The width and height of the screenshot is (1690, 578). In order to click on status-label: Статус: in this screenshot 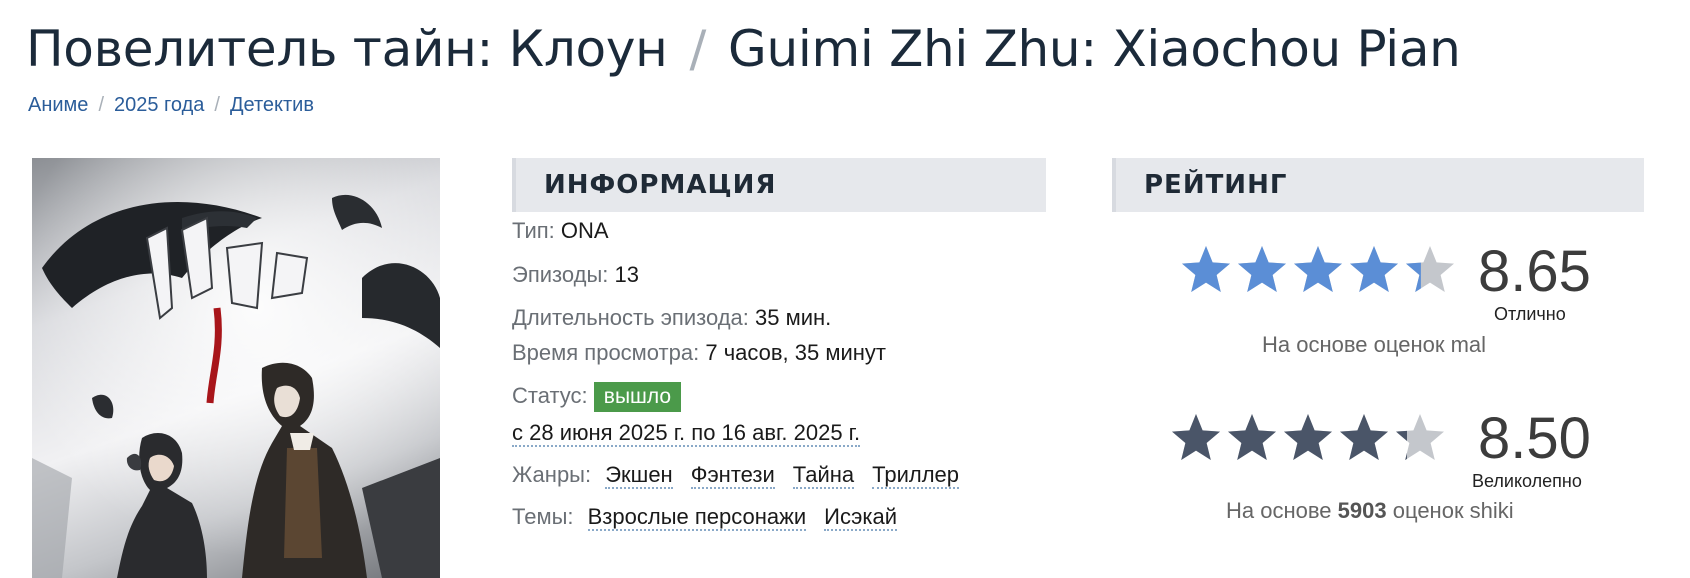, I will do `click(550, 395)`.